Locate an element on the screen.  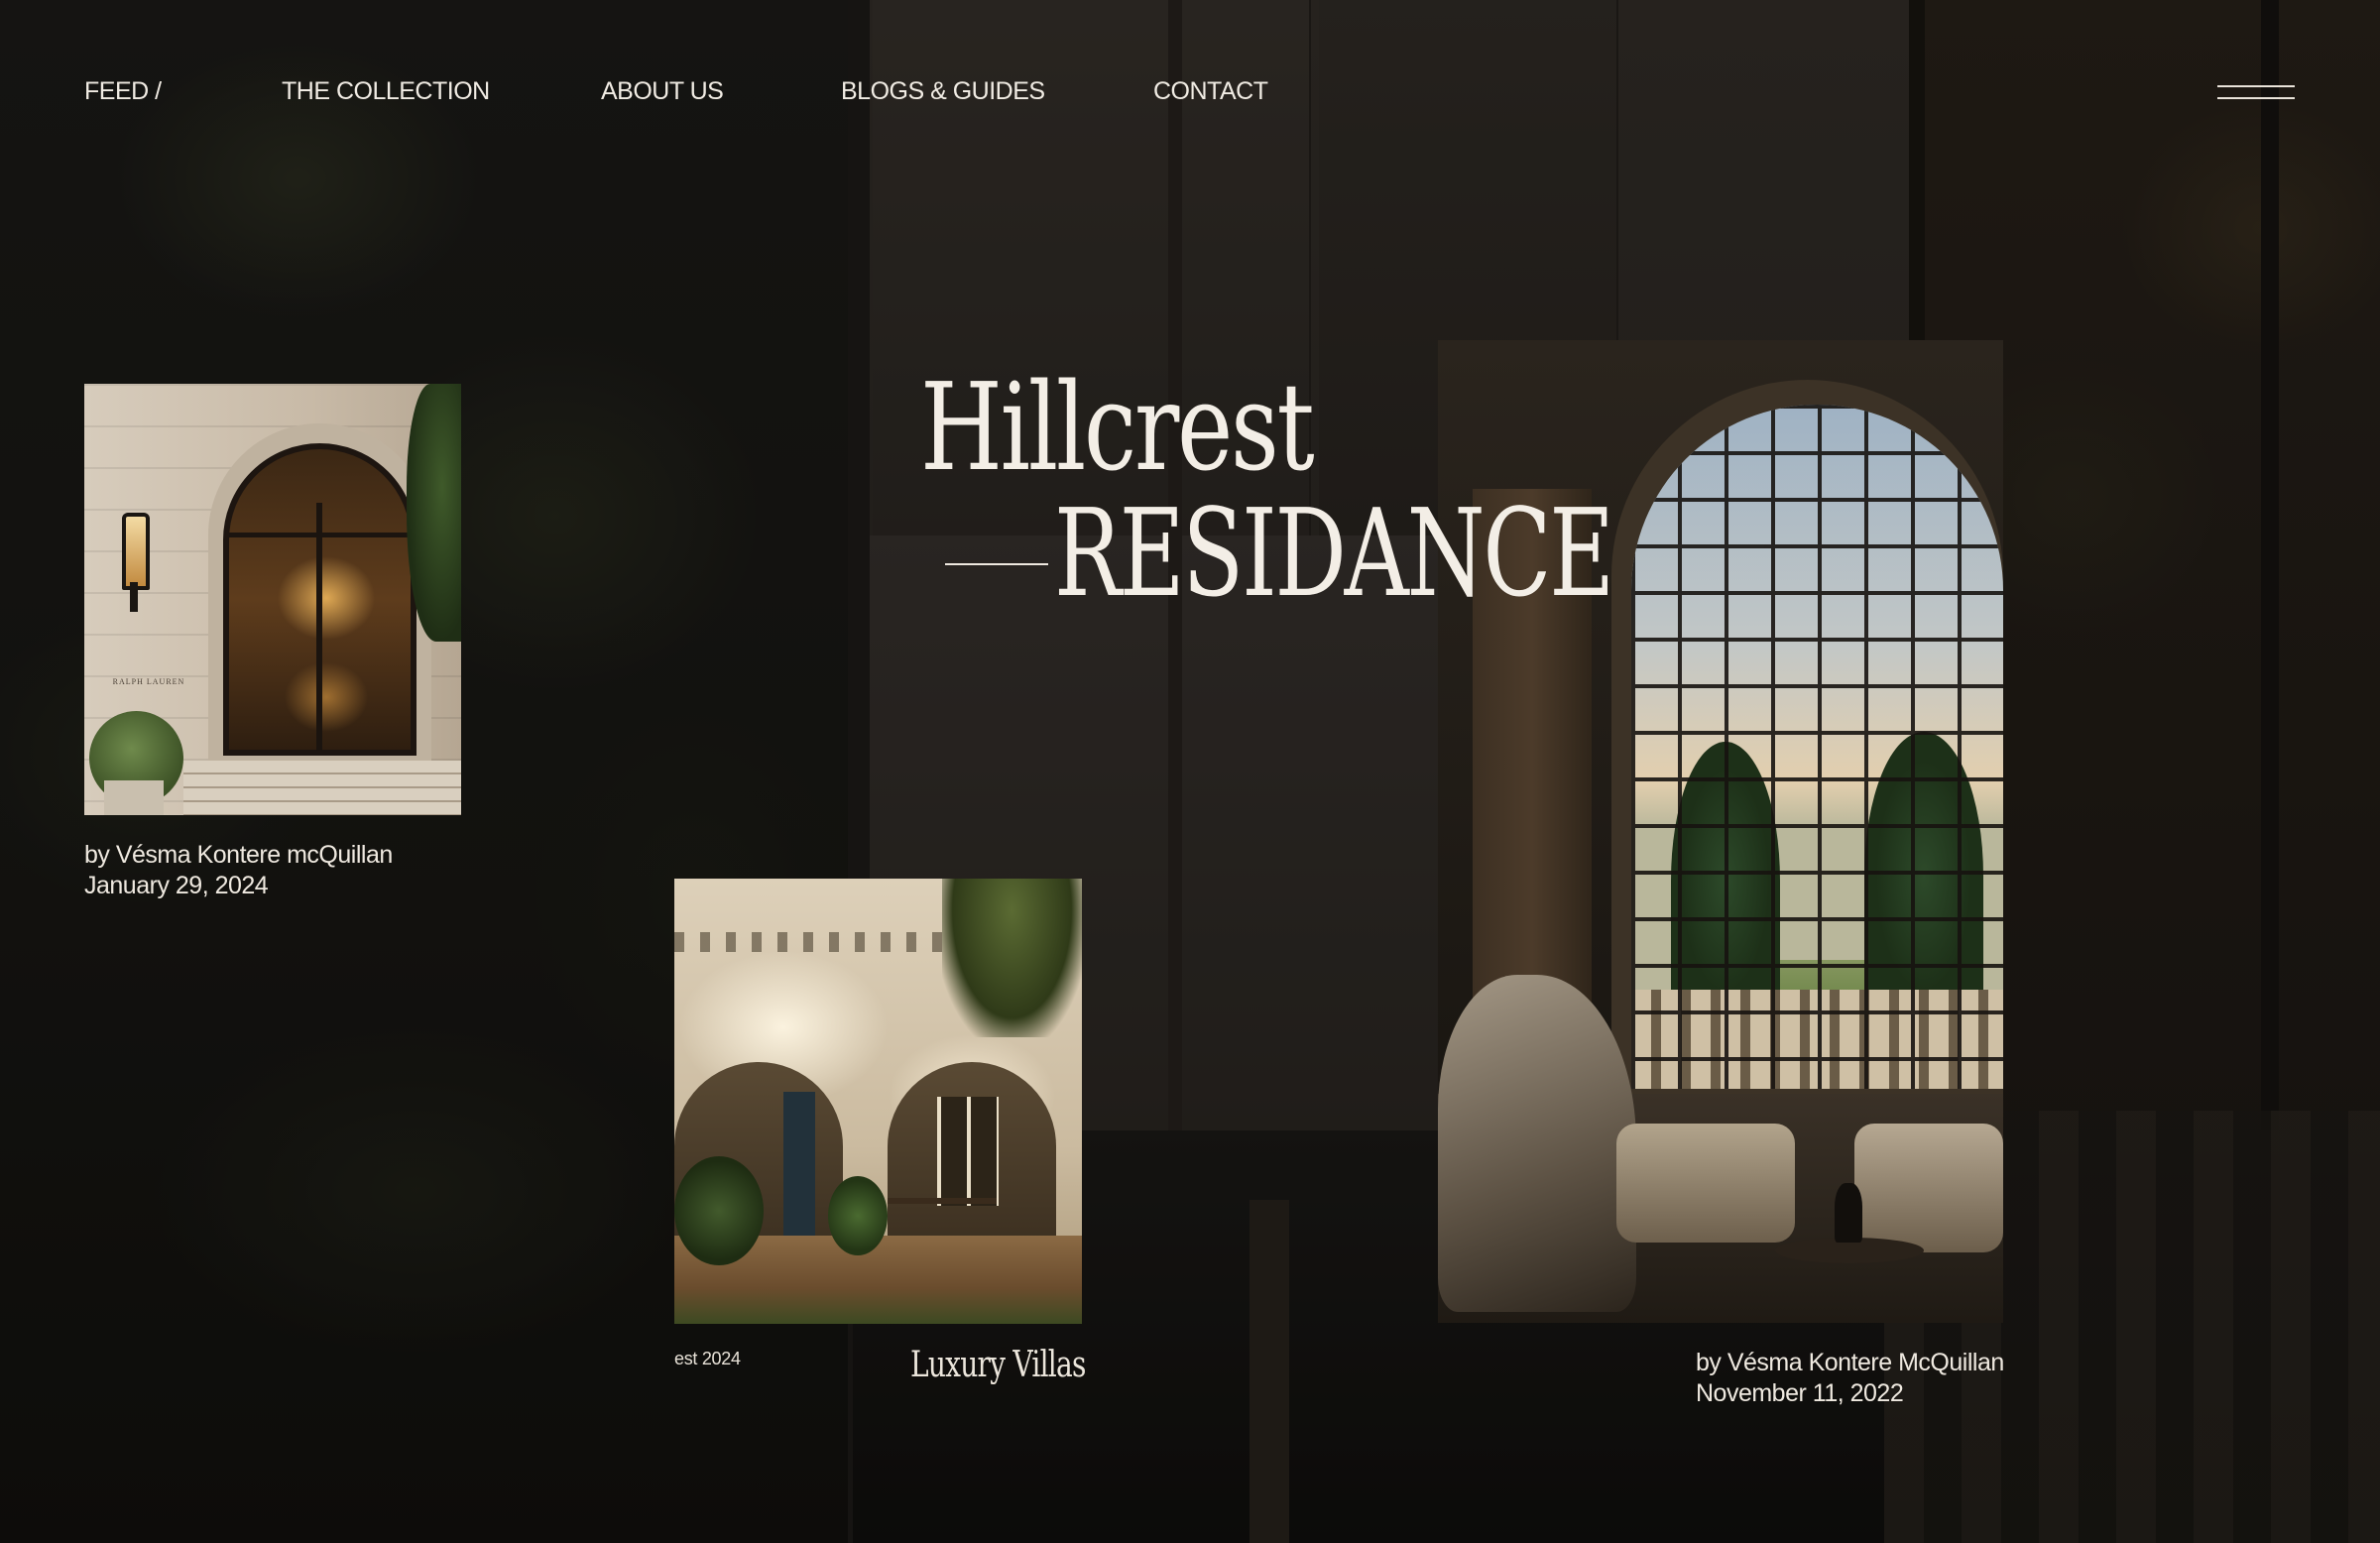
card-author: by Vésma Kontere McQuillan is located at coordinates (1850, 1362).